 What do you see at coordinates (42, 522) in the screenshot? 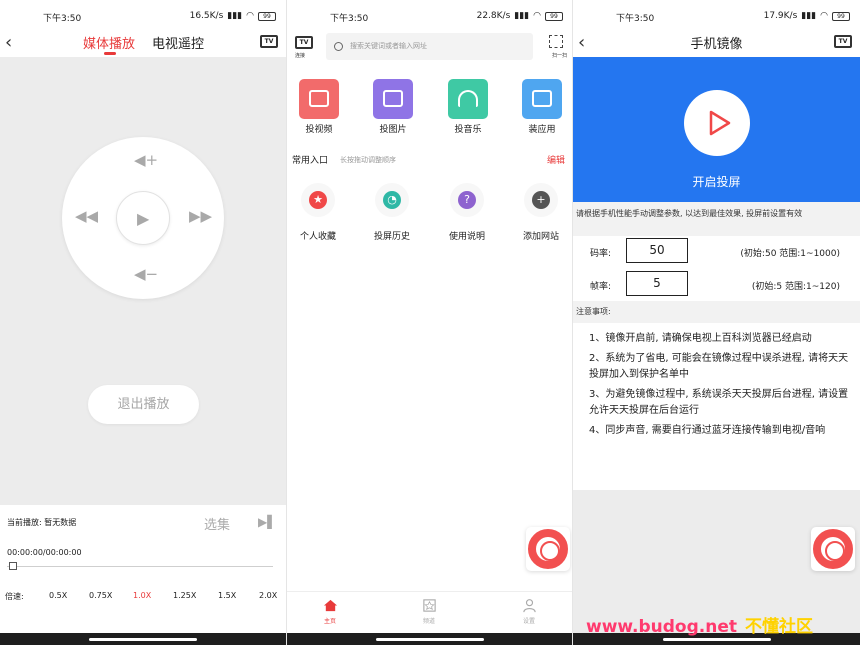
I see `now-playing-text: 当前播放: 暂无数据` at bounding box center [42, 522].